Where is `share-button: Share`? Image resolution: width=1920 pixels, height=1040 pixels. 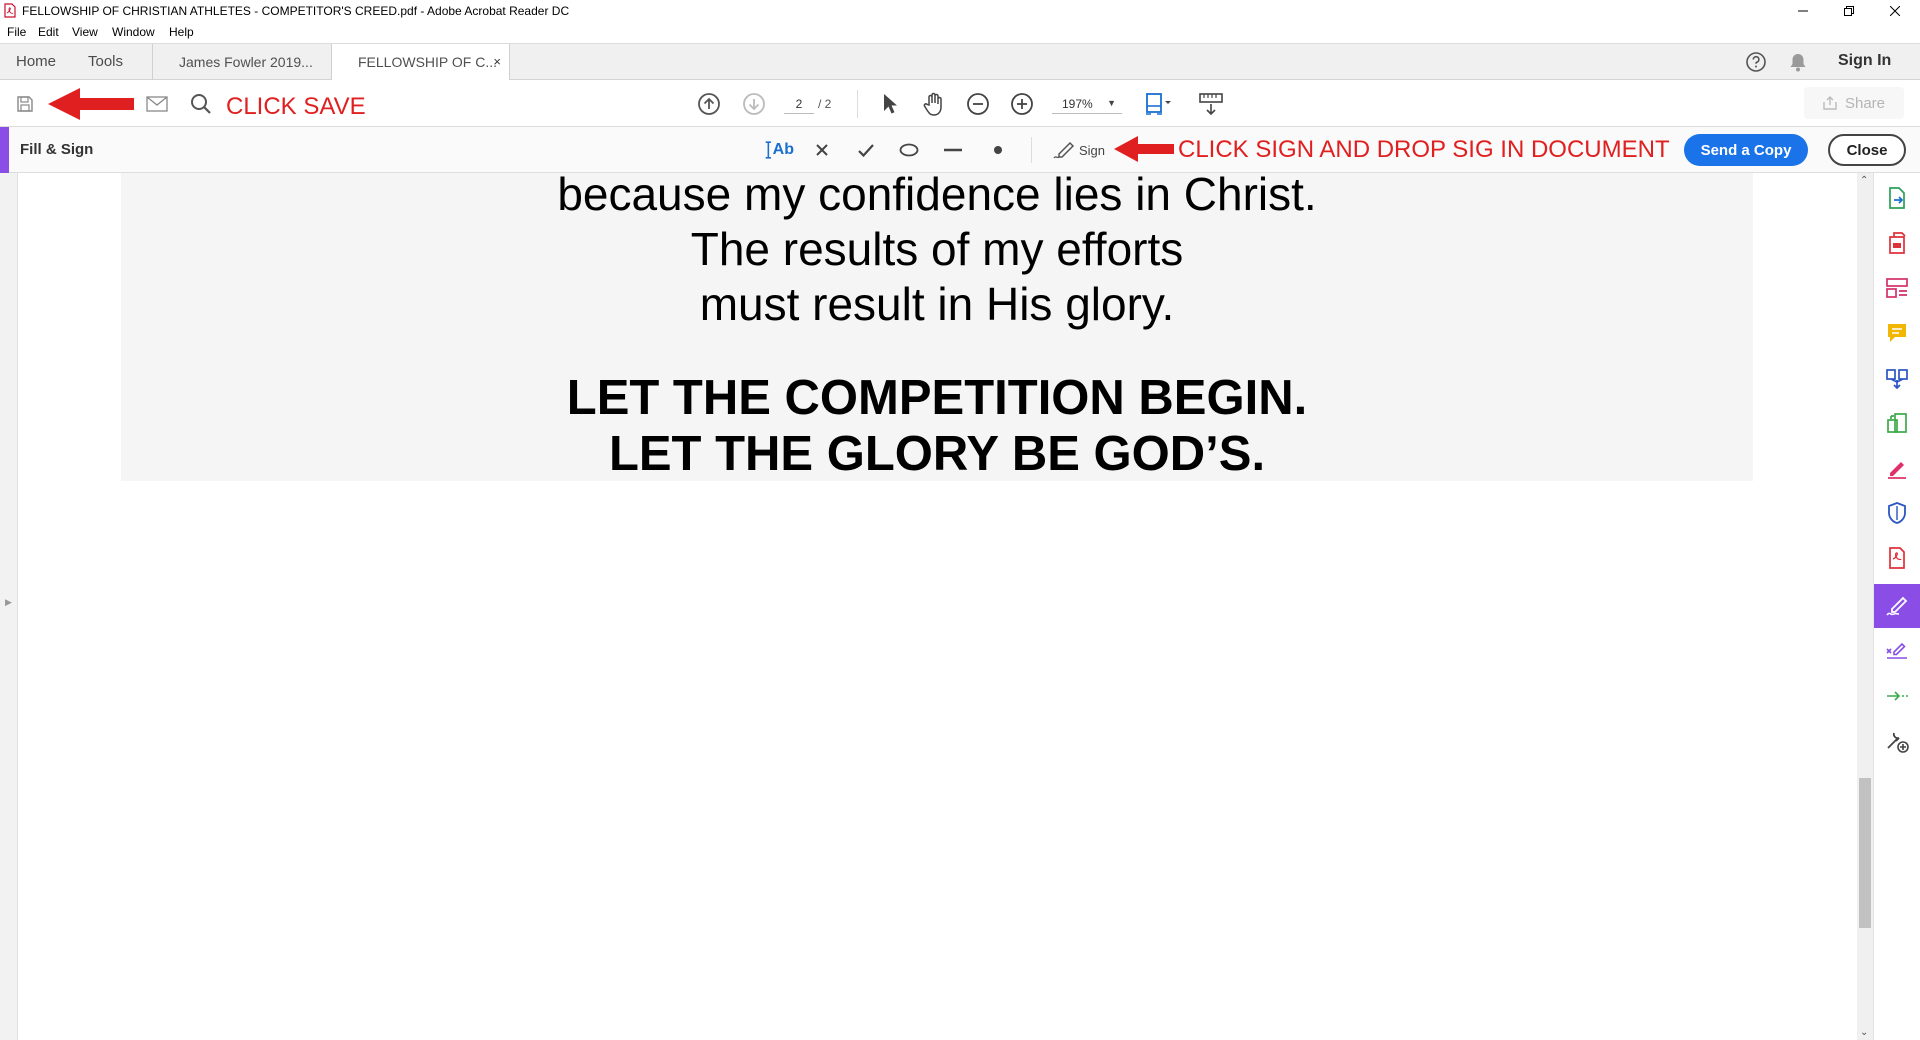 share-button: Share is located at coordinates (1854, 103).